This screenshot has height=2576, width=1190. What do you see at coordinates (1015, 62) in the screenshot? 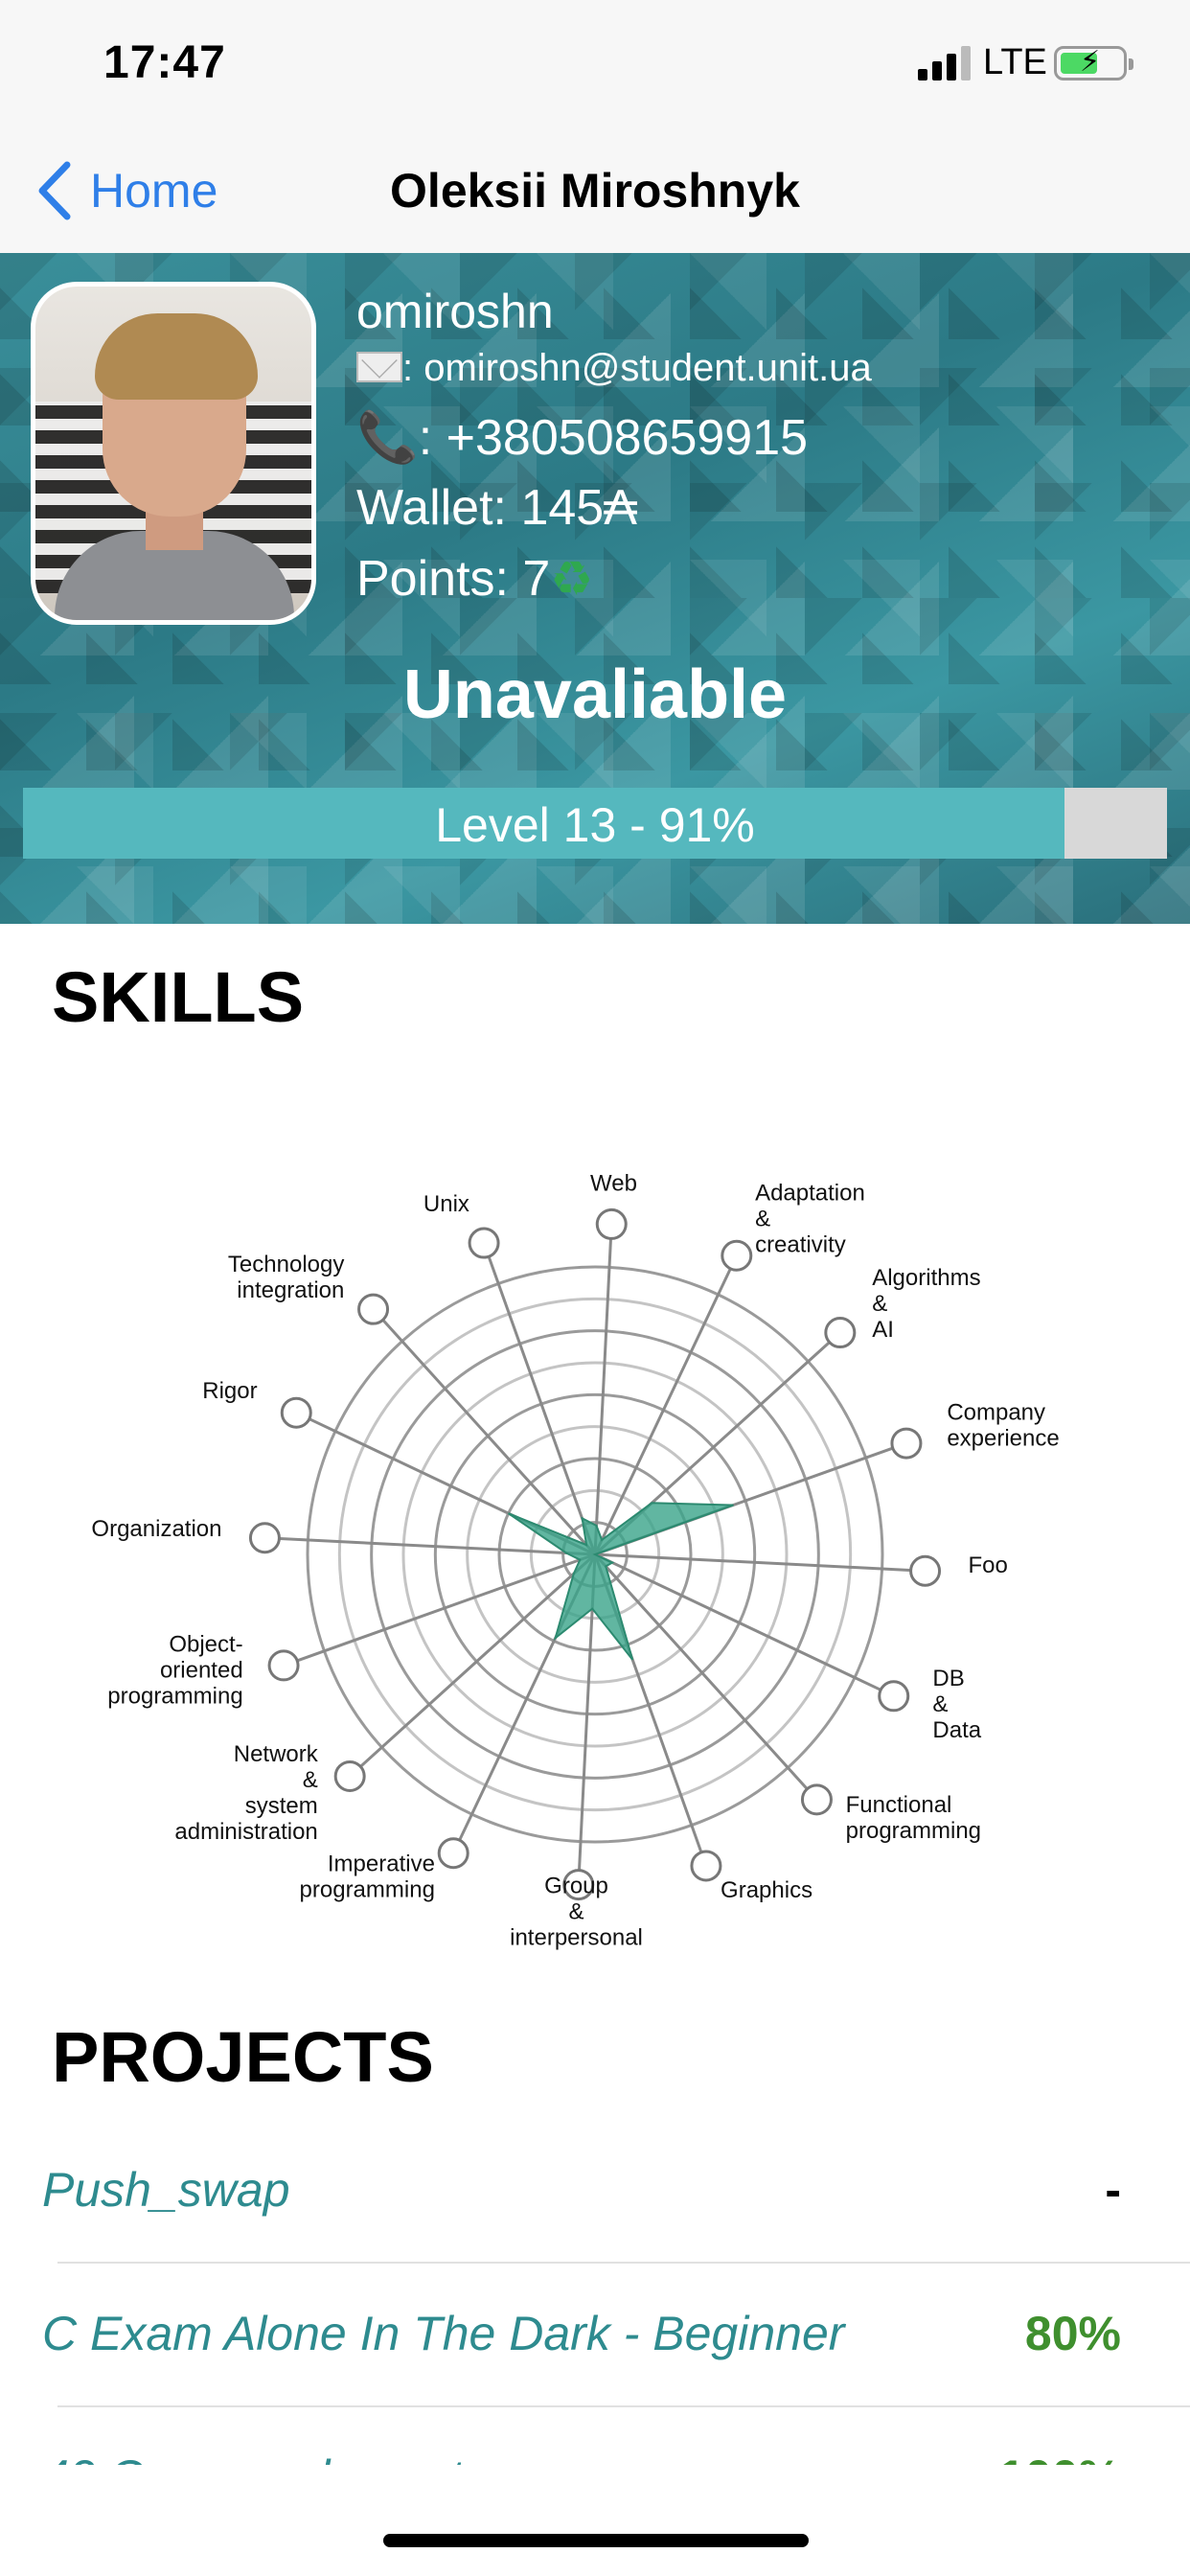
I see `network-label: LTE` at bounding box center [1015, 62].